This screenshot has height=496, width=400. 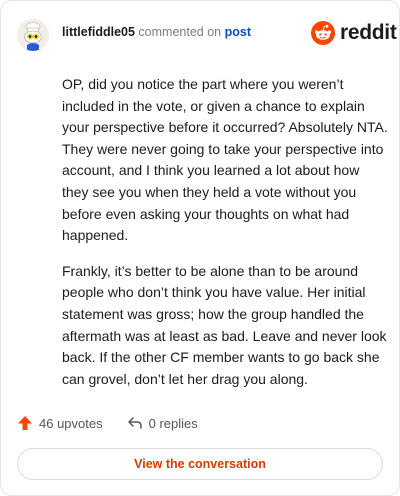 I want to click on reply-arrow-icon, so click(x=134, y=423).